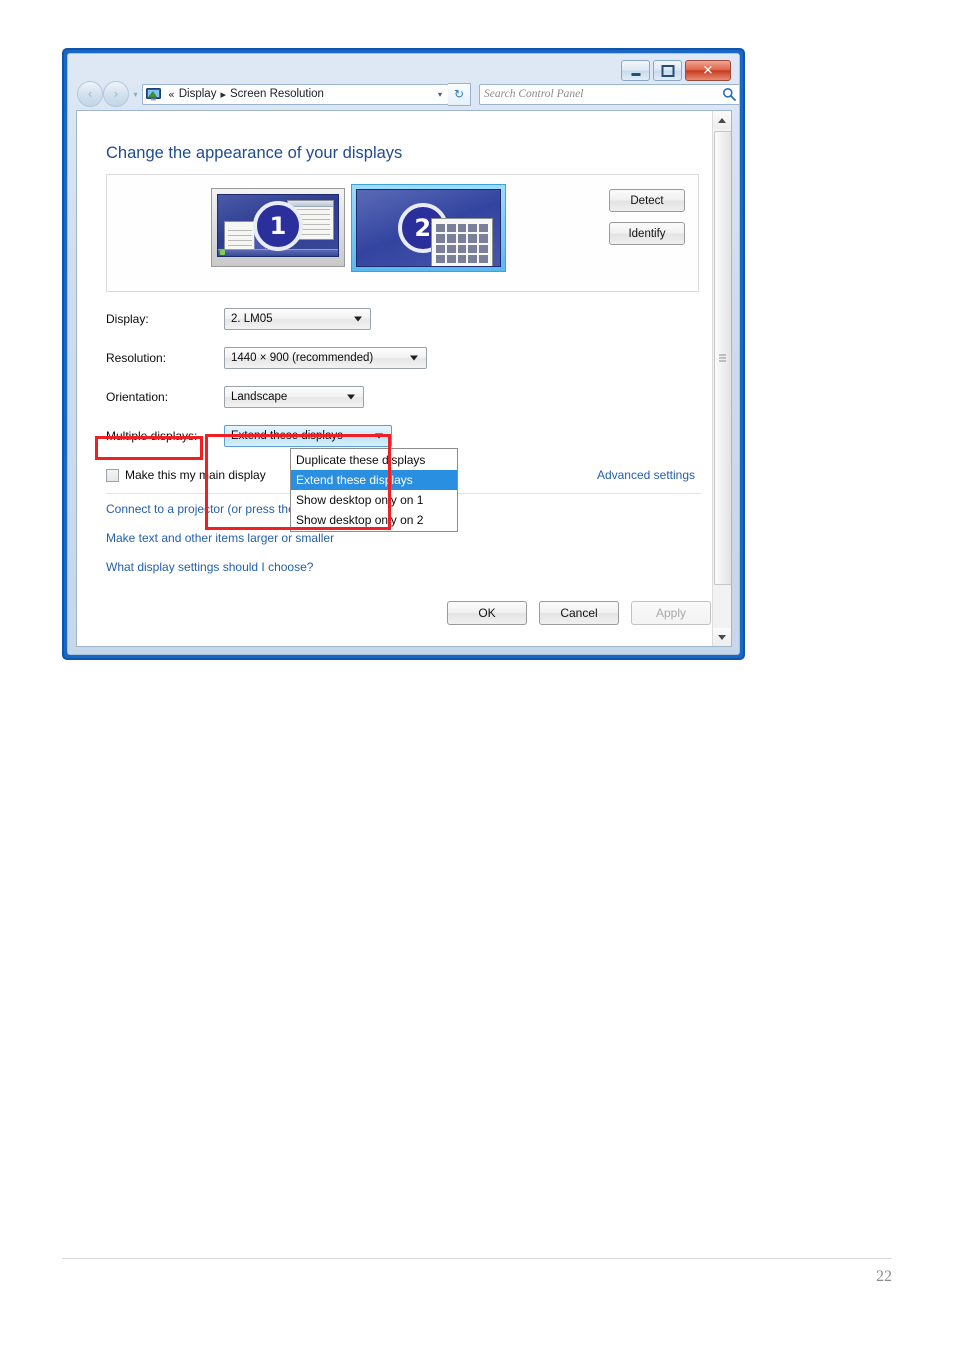  I want to click on multiple-displays-select: Extend these displays, so click(308, 436).